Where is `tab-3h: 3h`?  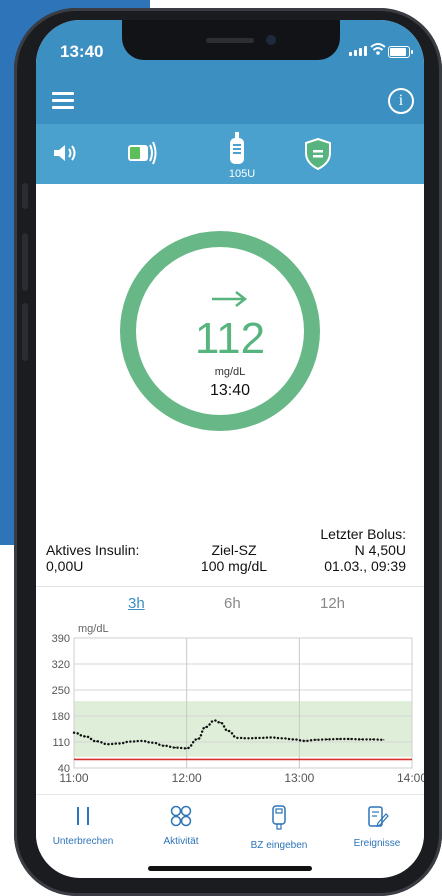
tab-3h: 3h is located at coordinates (136, 603).